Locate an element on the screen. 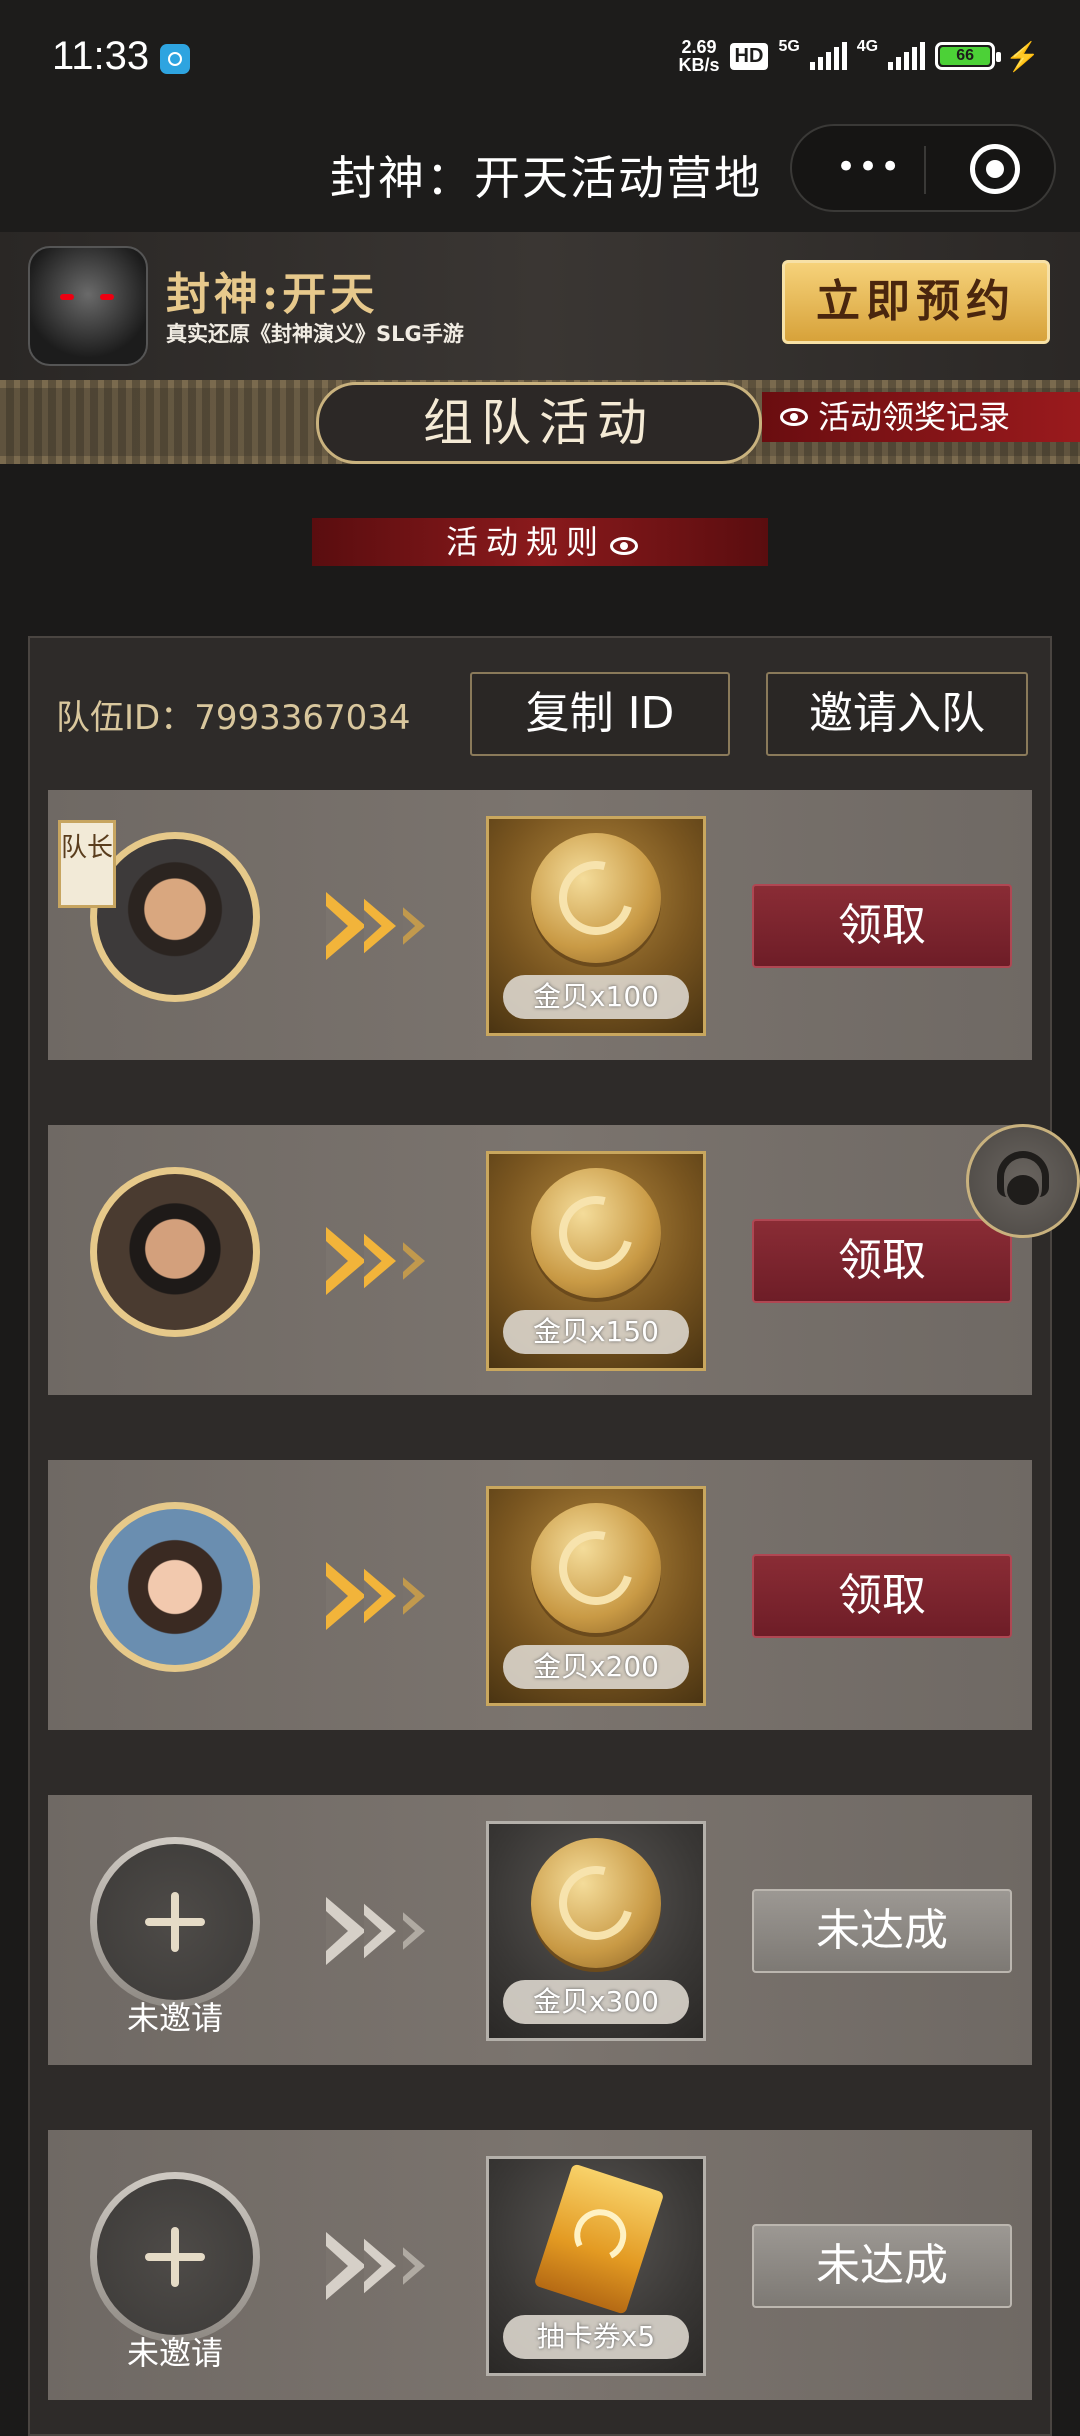 This screenshot has height=2436, width=1080. status-time: 11:33 is located at coordinates (101, 56).